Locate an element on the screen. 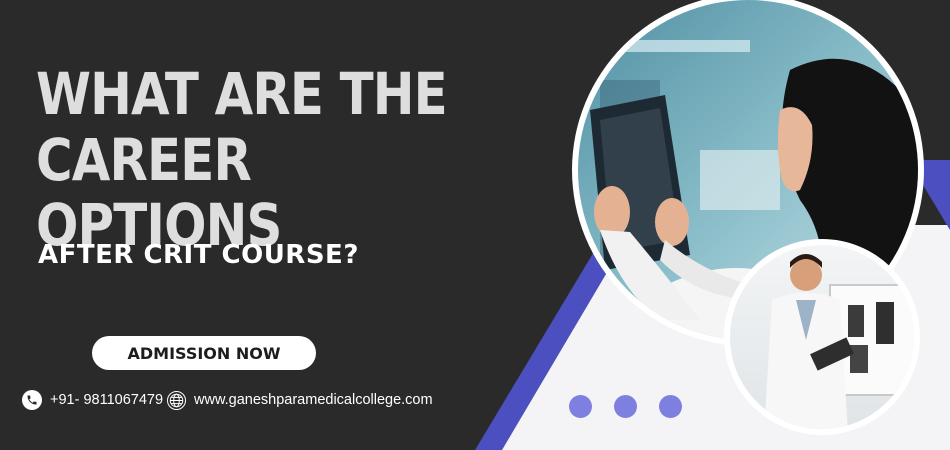 This screenshot has height=450, width=950. phone-contact: +91- 9811067479 is located at coordinates (92, 400).